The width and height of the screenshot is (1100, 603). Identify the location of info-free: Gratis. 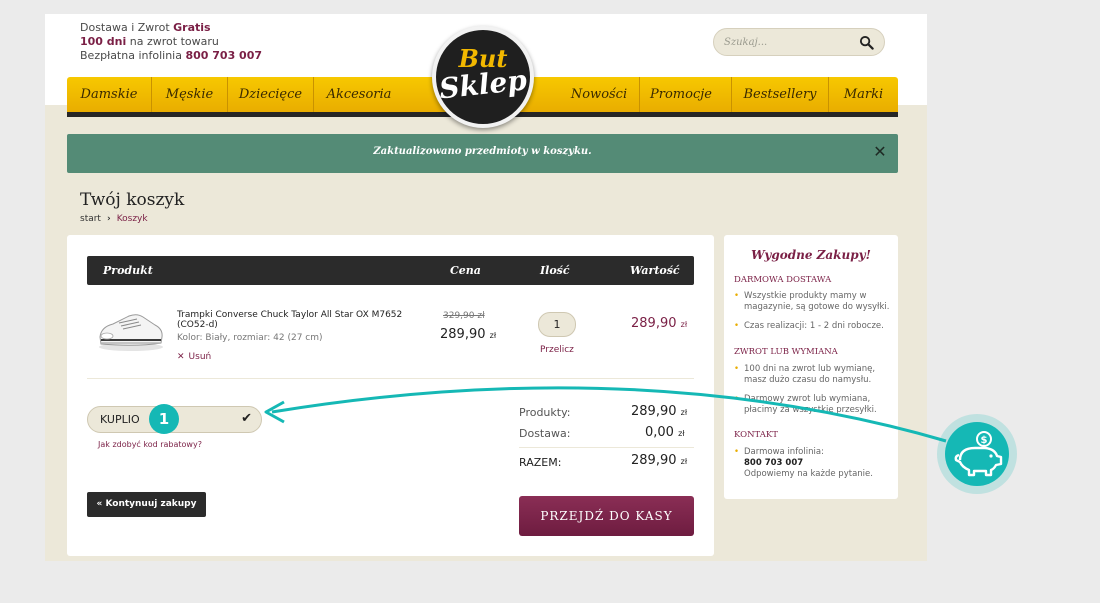
(192, 27).